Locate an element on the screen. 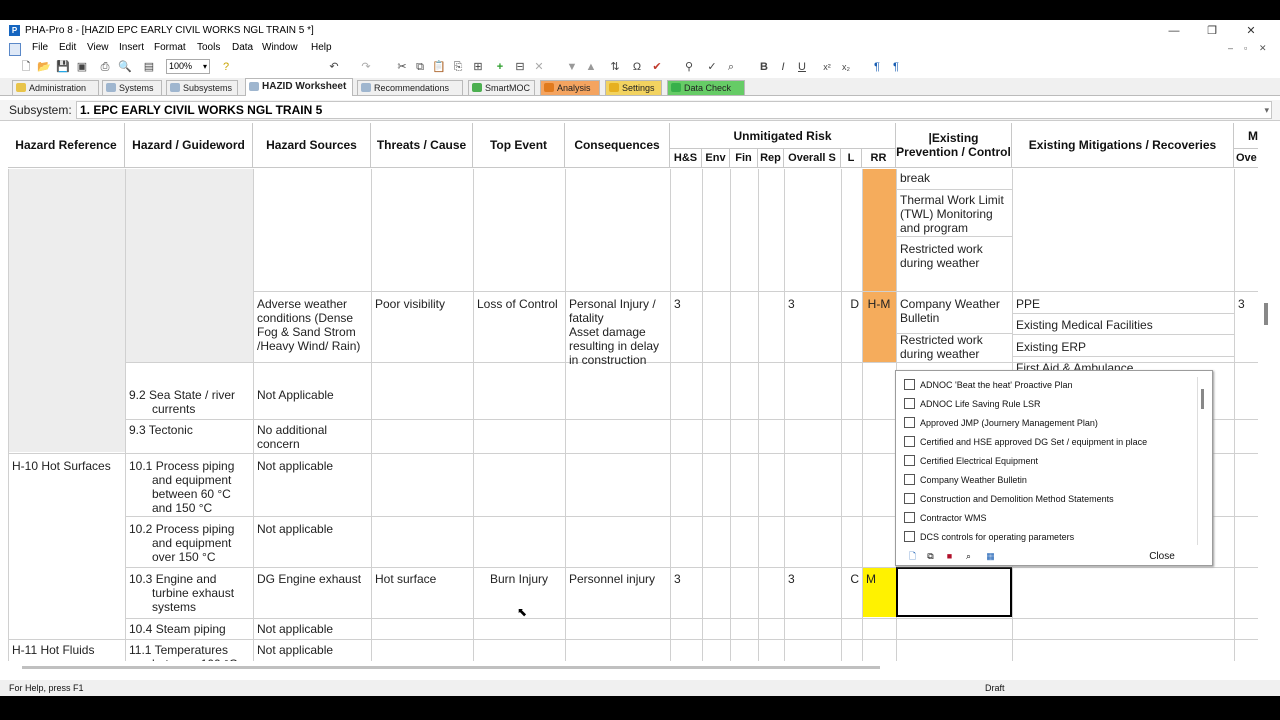  find-item-icon: ⌕ is located at coordinates (968, 556).